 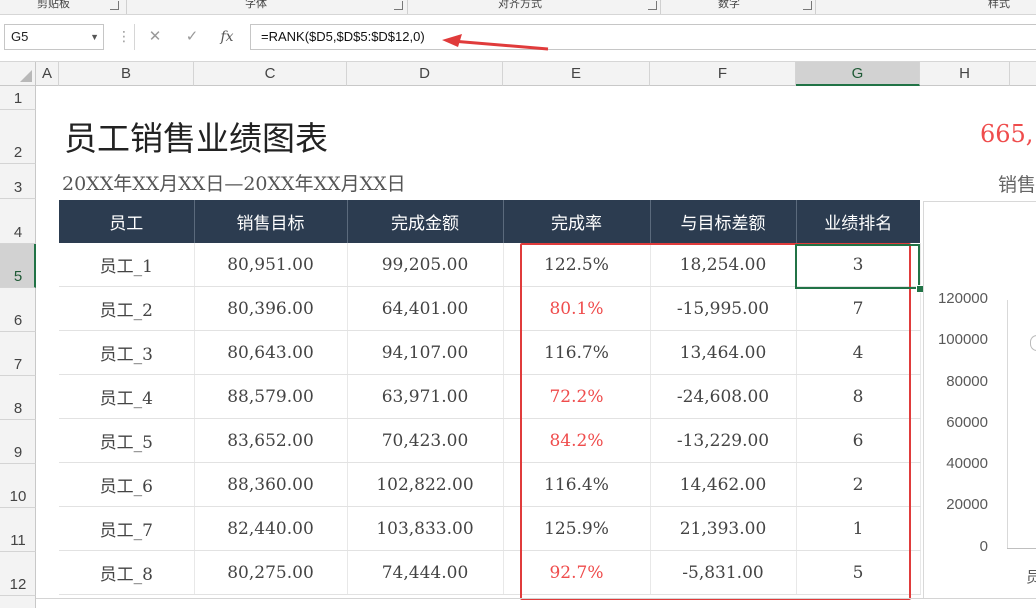 I want to click on y-tick-label: 100000, so click(x=962, y=339).